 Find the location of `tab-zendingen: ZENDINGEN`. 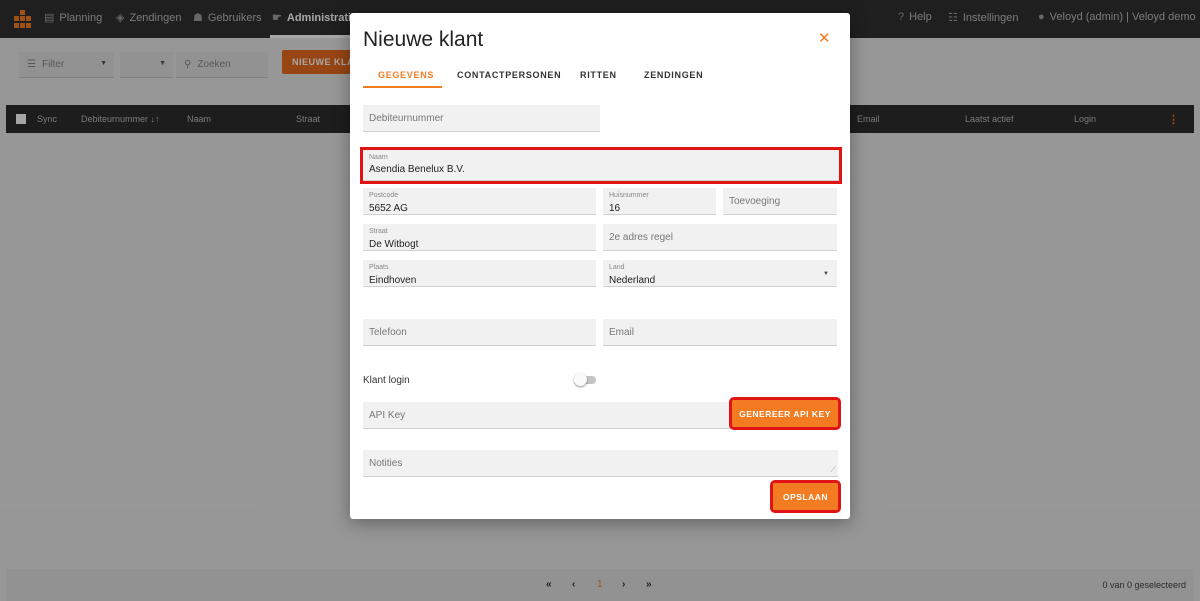

tab-zendingen: ZENDINGEN is located at coordinates (673, 75).